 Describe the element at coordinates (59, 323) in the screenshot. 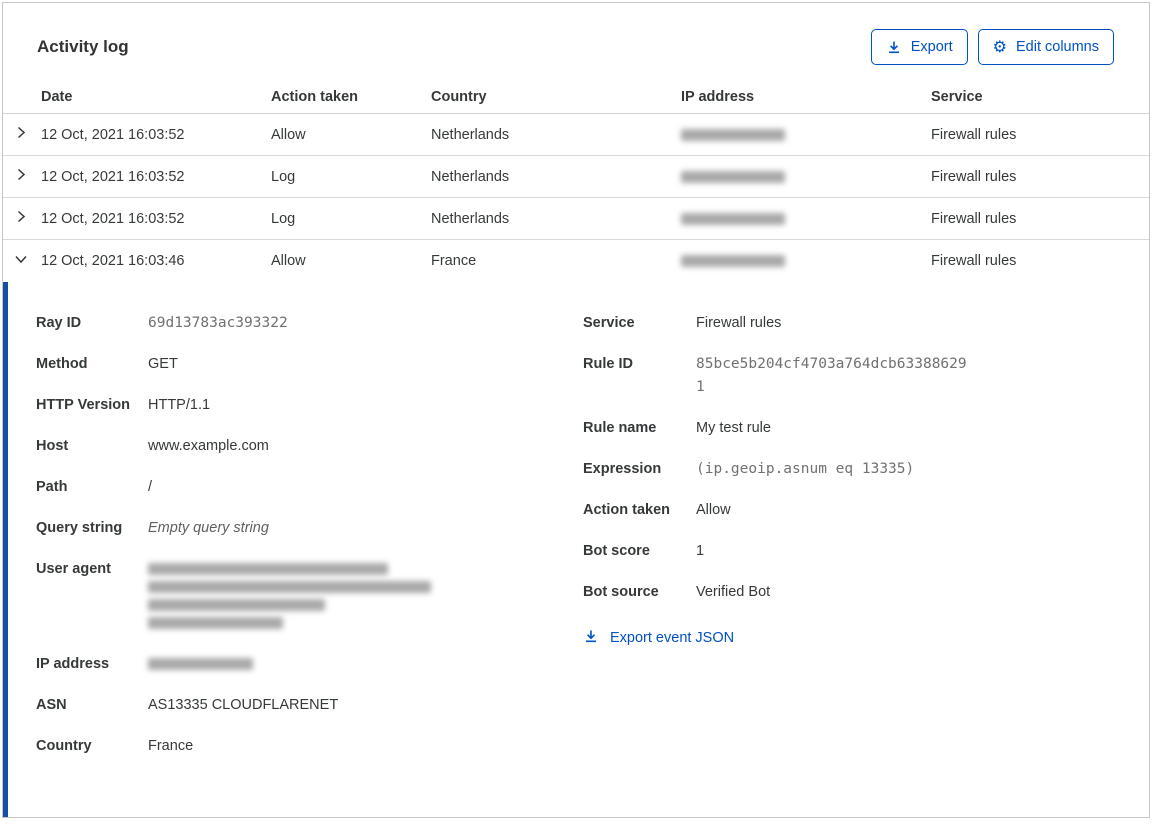

I see `detail-label: Ray ID` at that location.